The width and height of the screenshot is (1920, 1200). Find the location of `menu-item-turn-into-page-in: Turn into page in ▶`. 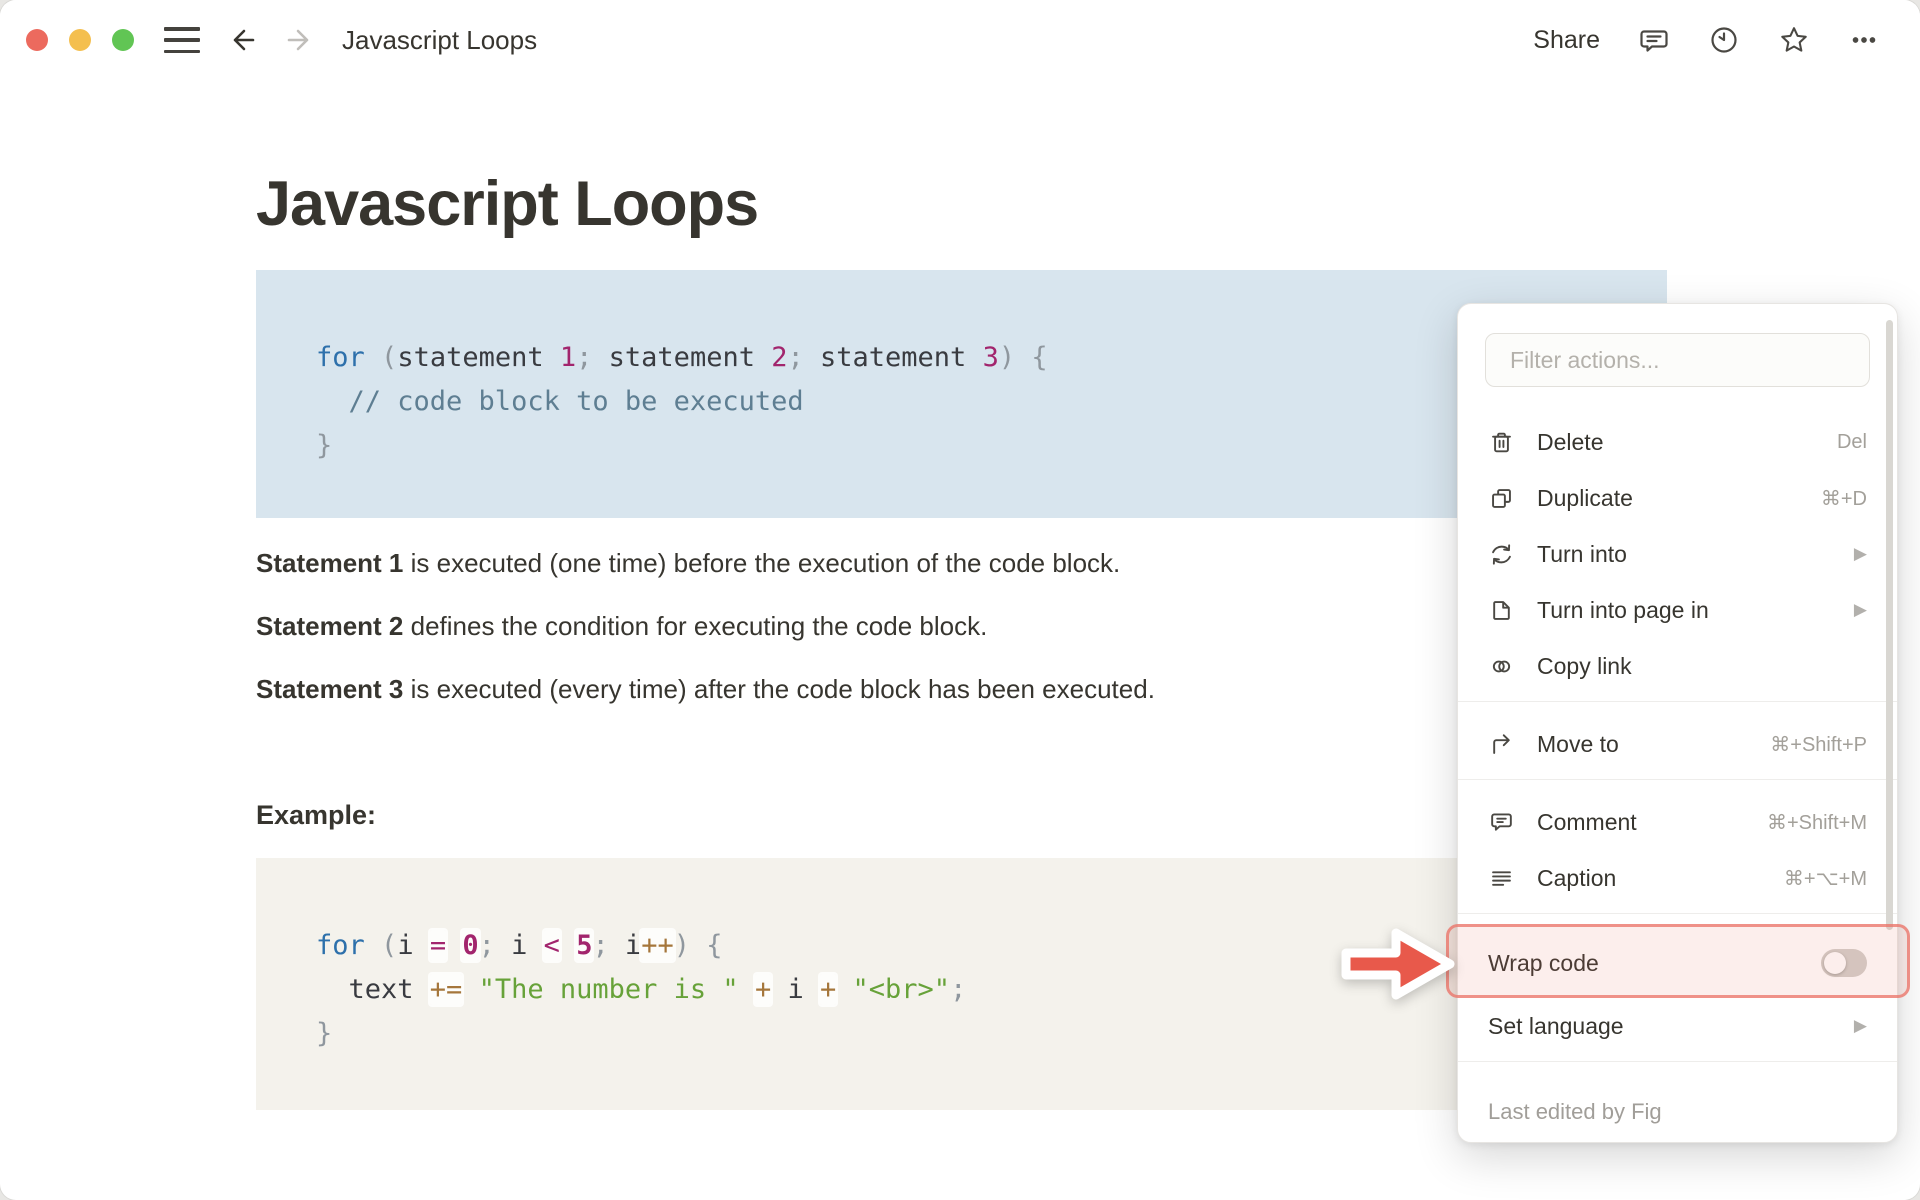

menu-item-turn-into-page-in: Turn into page in ▶ is located at coordinates (1677, 610).